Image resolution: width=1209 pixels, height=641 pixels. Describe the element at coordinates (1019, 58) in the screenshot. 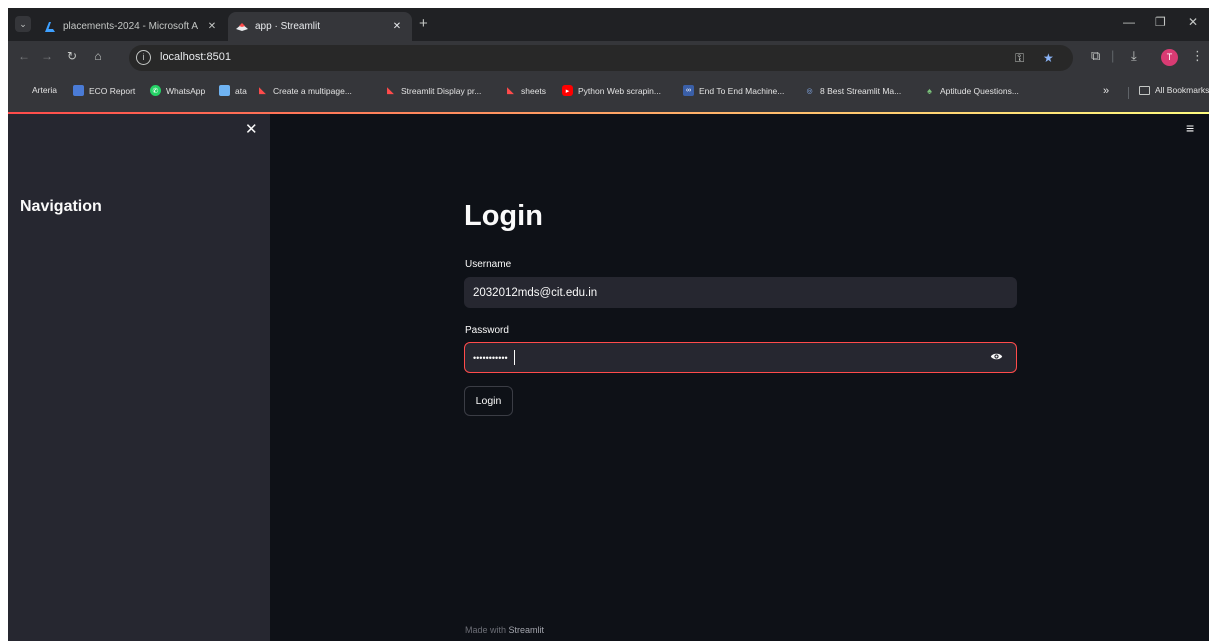

I see `password-key-icon: ⚿` at that location.